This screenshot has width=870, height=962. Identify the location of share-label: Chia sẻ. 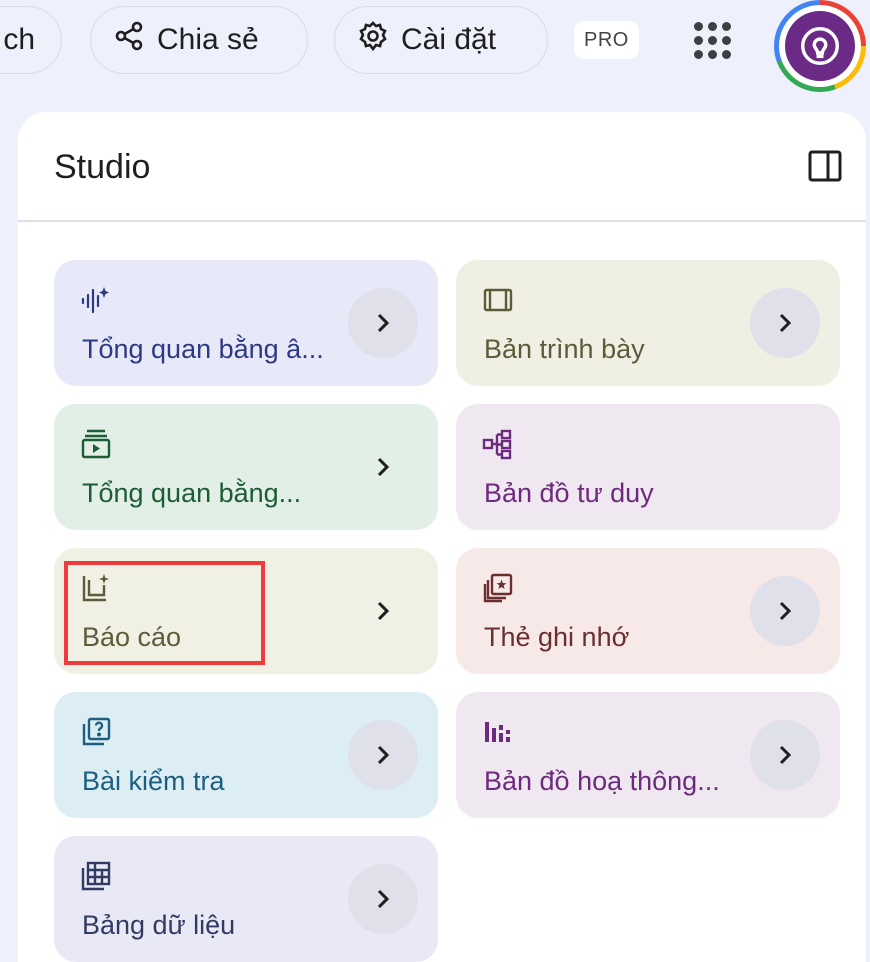
(208, 39).